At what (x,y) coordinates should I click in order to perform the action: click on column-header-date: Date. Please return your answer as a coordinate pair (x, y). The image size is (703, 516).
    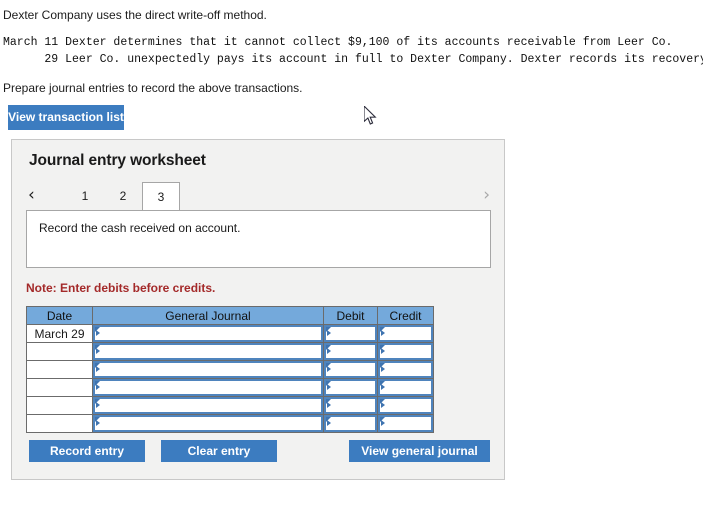
    Looking at the image, I should click on (59, 315).